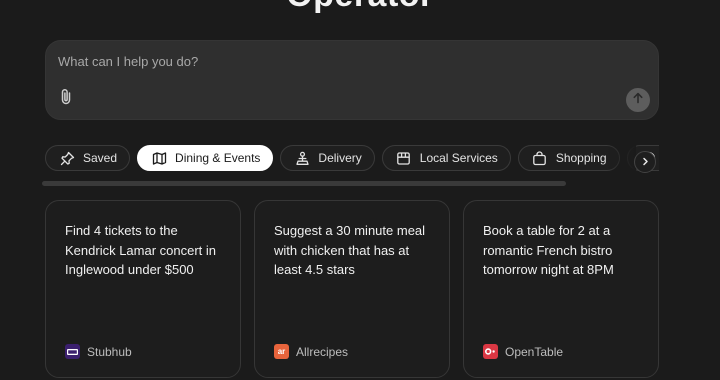  I want to click on scroll-tabs-right-button, so click(645, 162).